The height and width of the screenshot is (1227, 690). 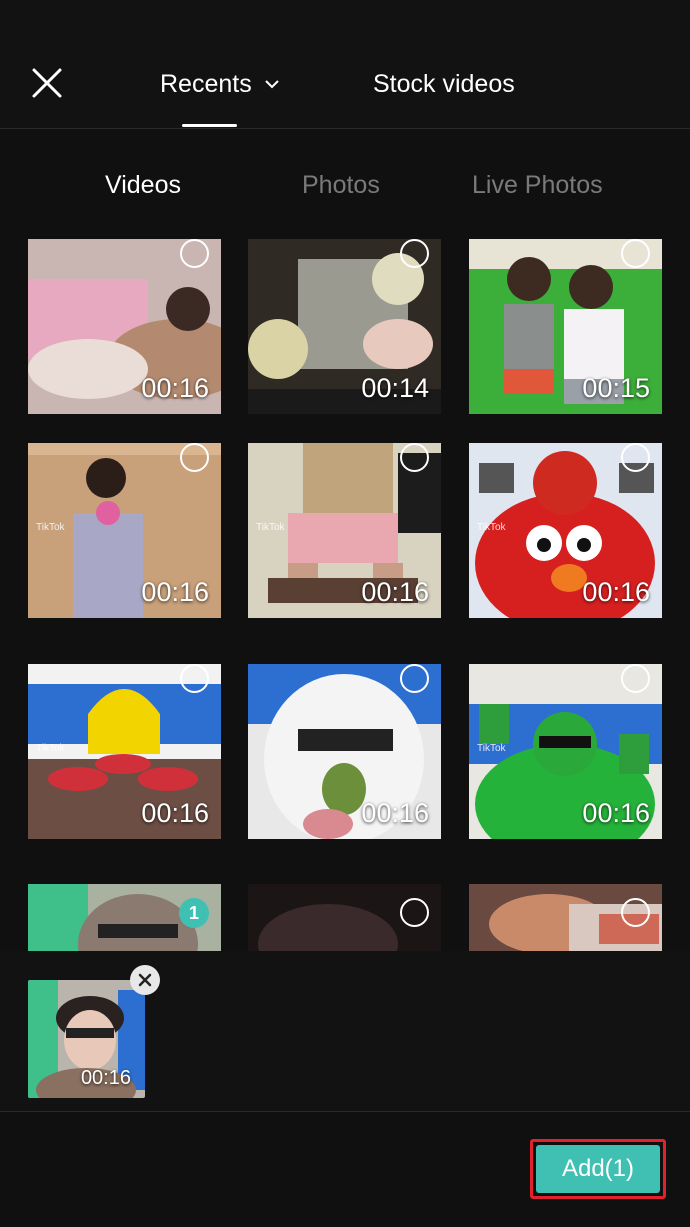 I want to click on tab-stock-videos-label: Stock videos, so click(x=444, y=83).